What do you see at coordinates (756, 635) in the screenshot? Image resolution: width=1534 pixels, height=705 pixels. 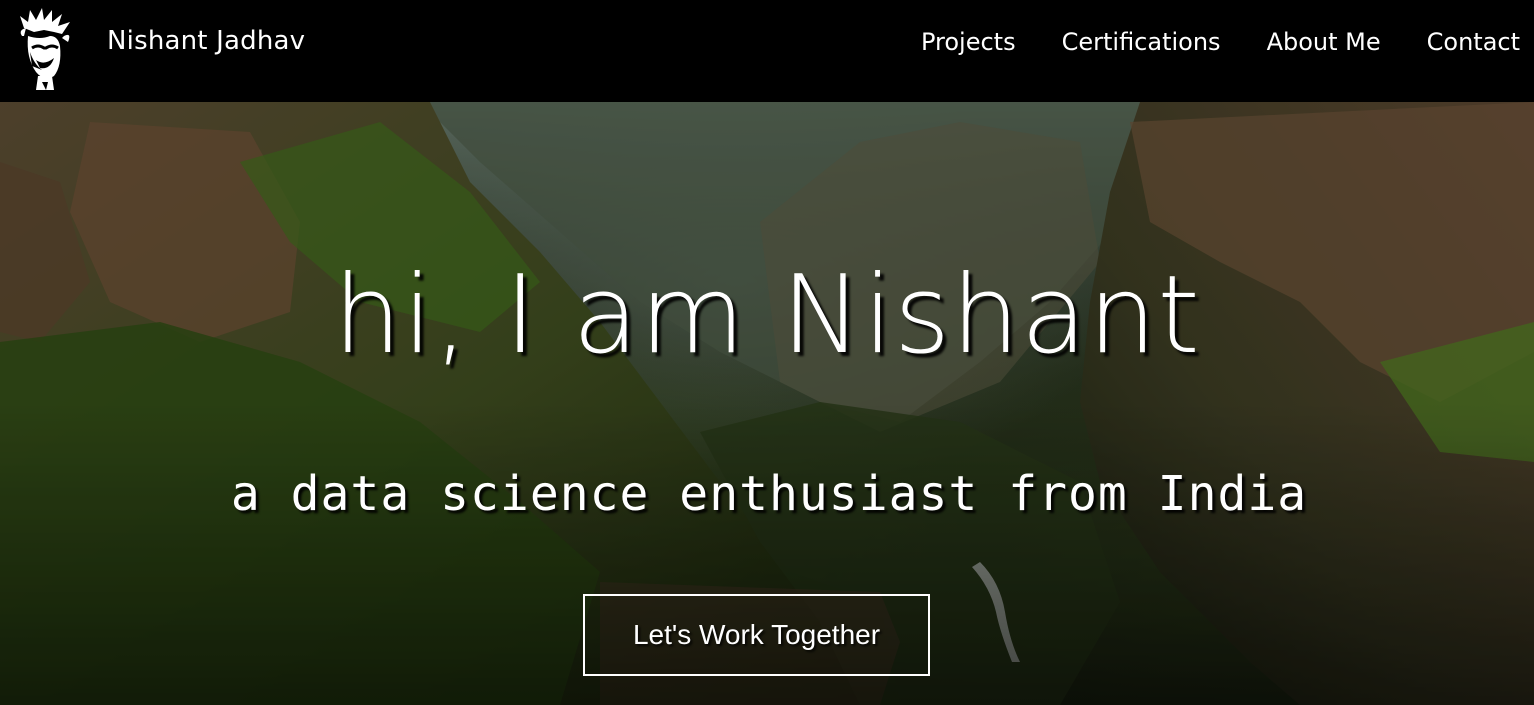 I see `lets-work-together-button: Let's Work Together` at bounding box center [756, 635].